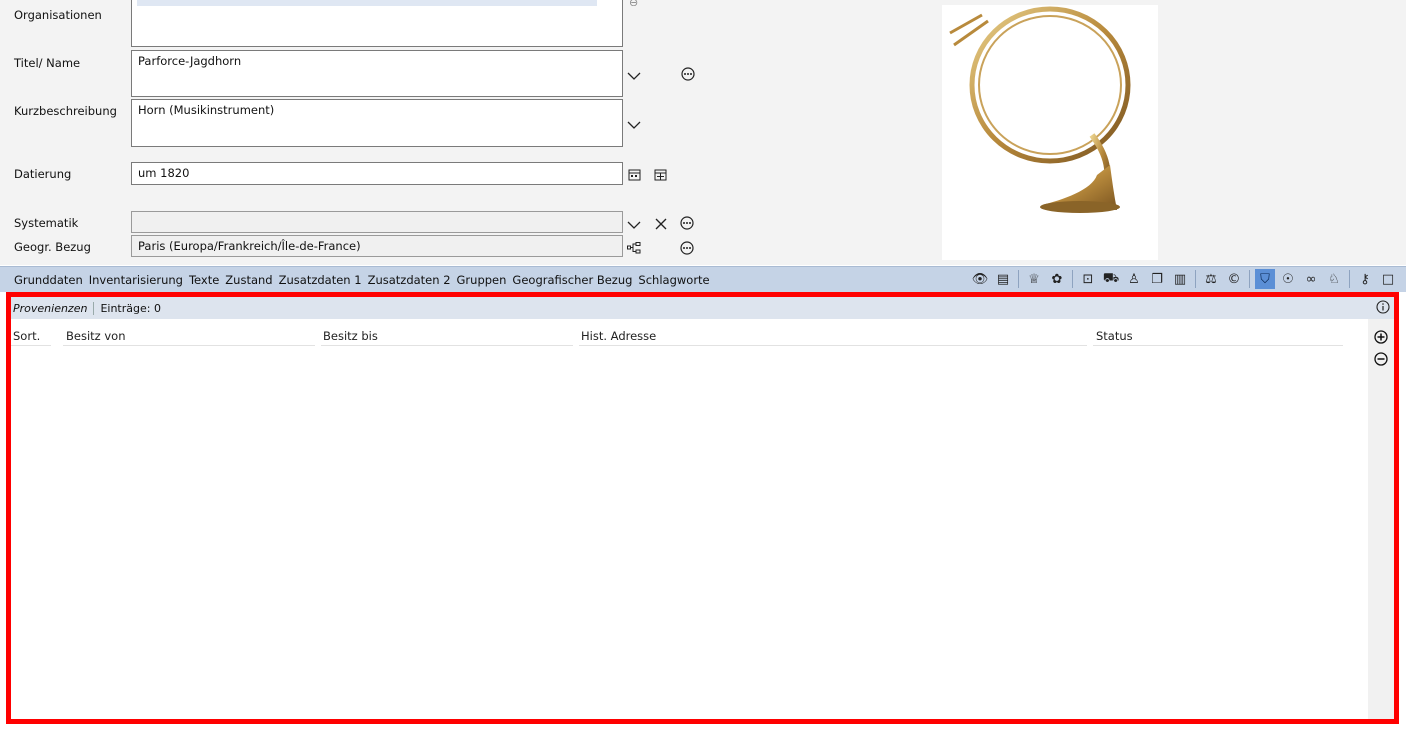 This screenshot has height=733, width=1406. I want to click on entries-count: 0, so click(157, 308).